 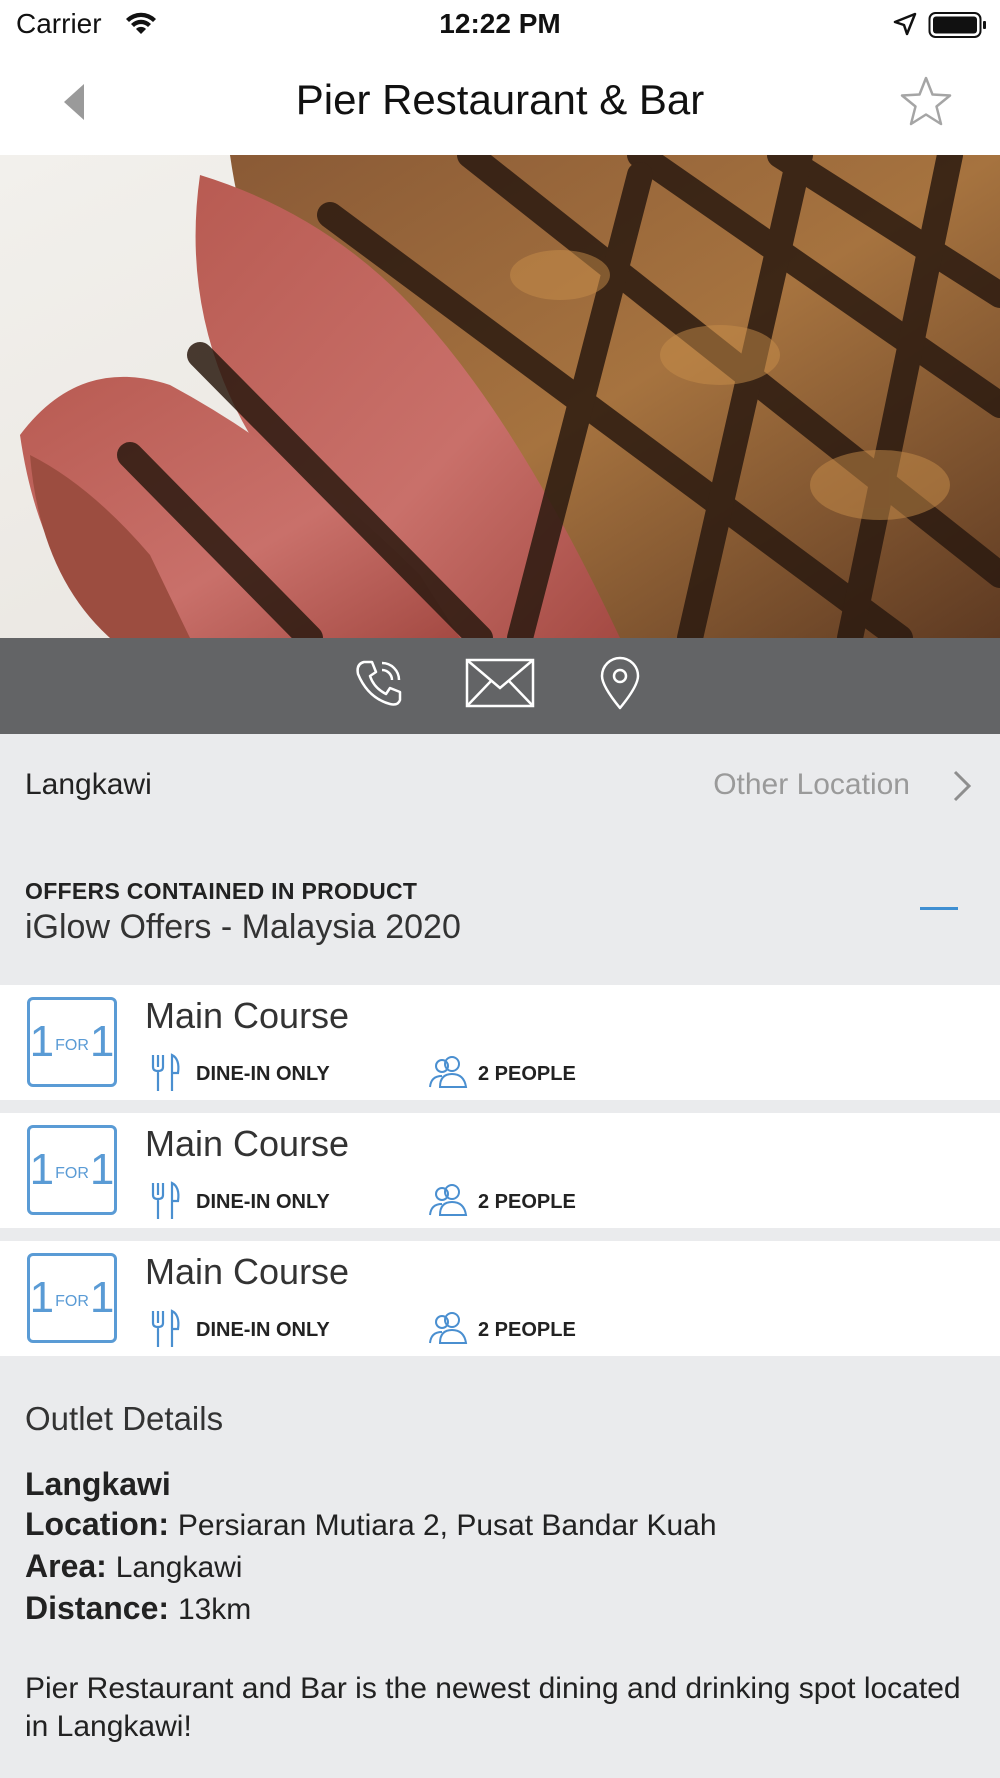 I want to click on location-selector: Langkawi Other Location, so click(x=500, y=784).